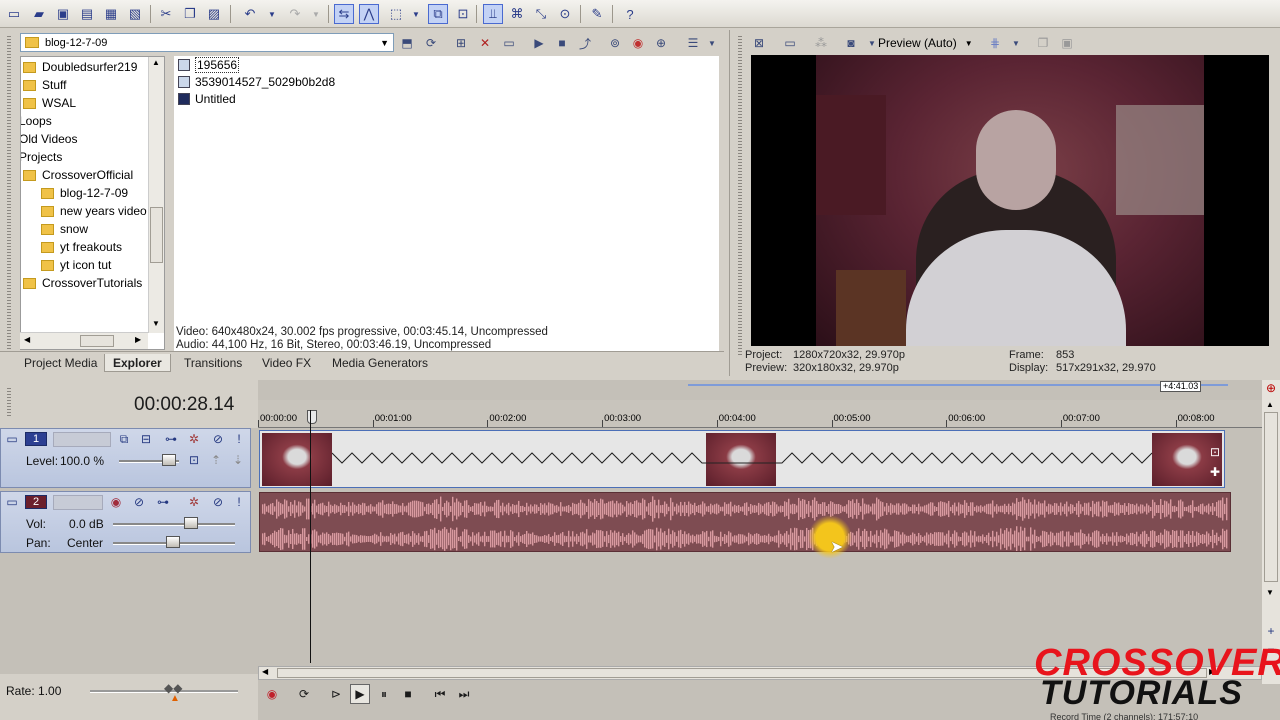 The width and height of the screenshot is (1280, 720). I want to click on tree-item: Doubledsurfer219, so click(80, 67).